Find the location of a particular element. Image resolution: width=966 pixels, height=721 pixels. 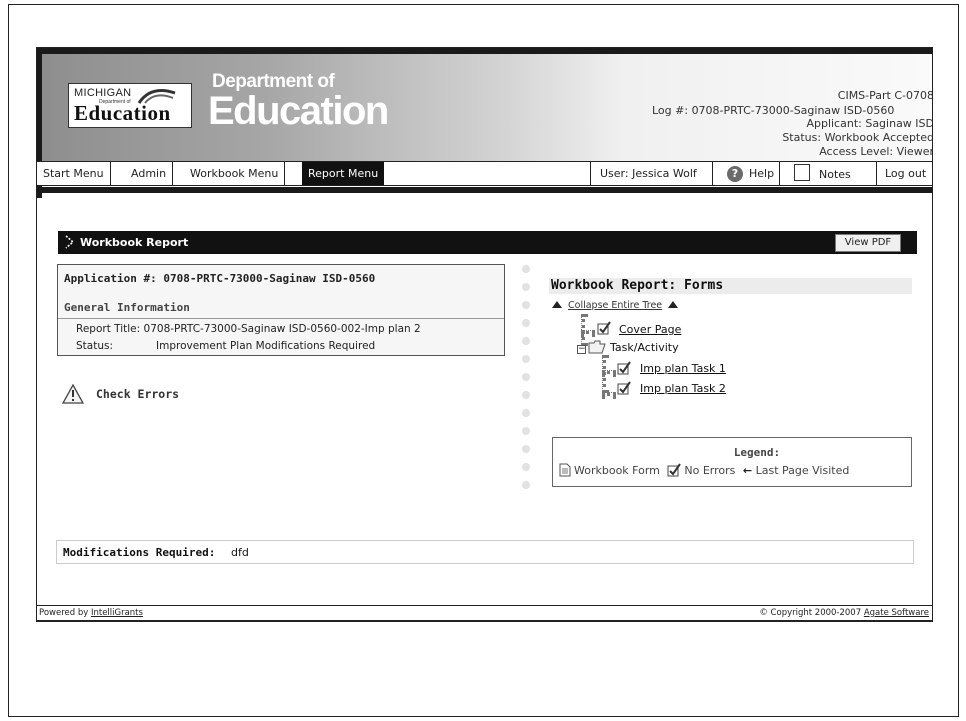

access-level: Access Level: Viewer is located at coordinates (876, 151).